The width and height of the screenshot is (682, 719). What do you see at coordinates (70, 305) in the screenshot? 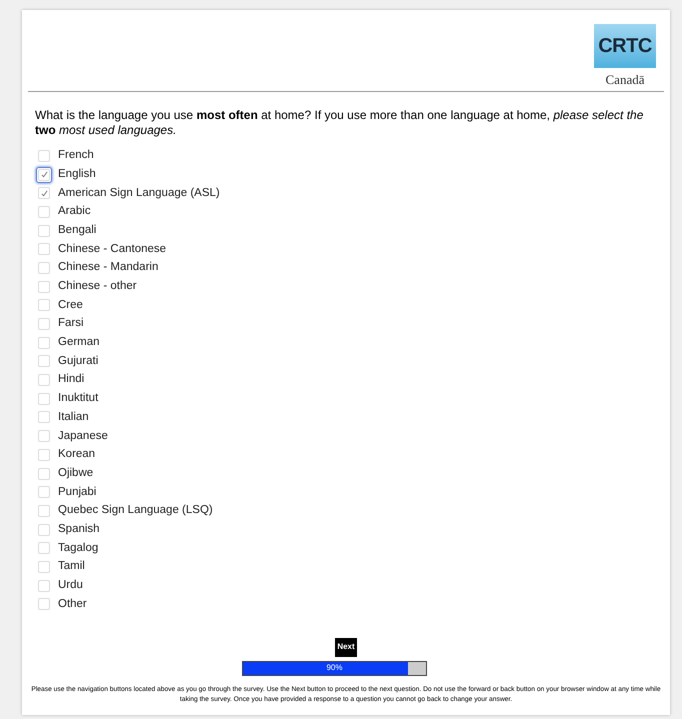
I see `option-label: Cree` at bounding box center [70, 305].